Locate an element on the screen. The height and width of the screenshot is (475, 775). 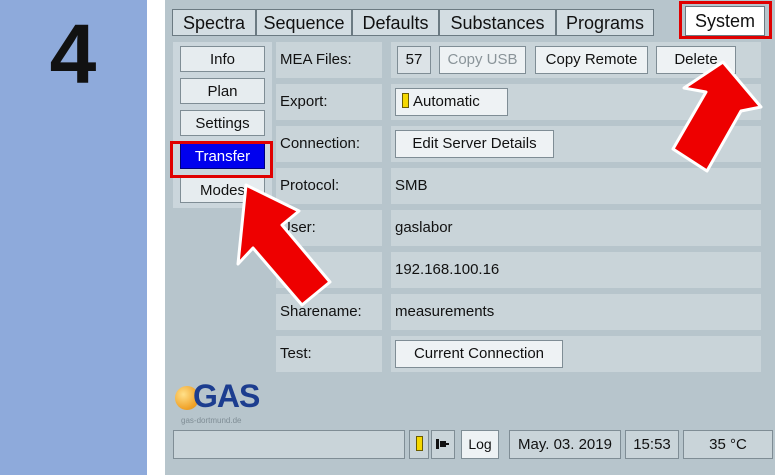
step-number: 4 is located at coordinates (73, 54).